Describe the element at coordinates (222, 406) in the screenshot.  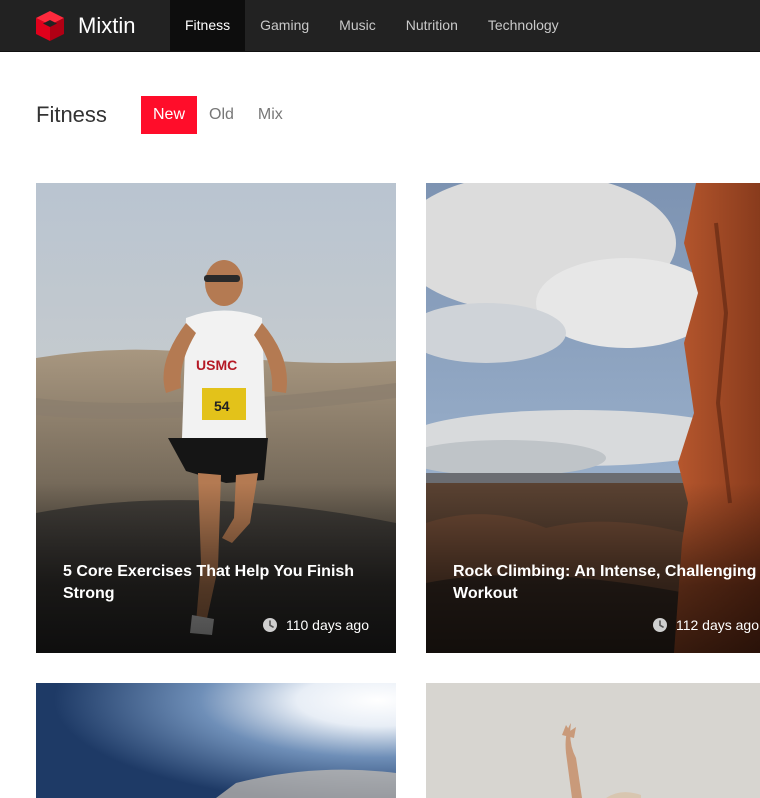
I see `svg-text: 54` at that location.